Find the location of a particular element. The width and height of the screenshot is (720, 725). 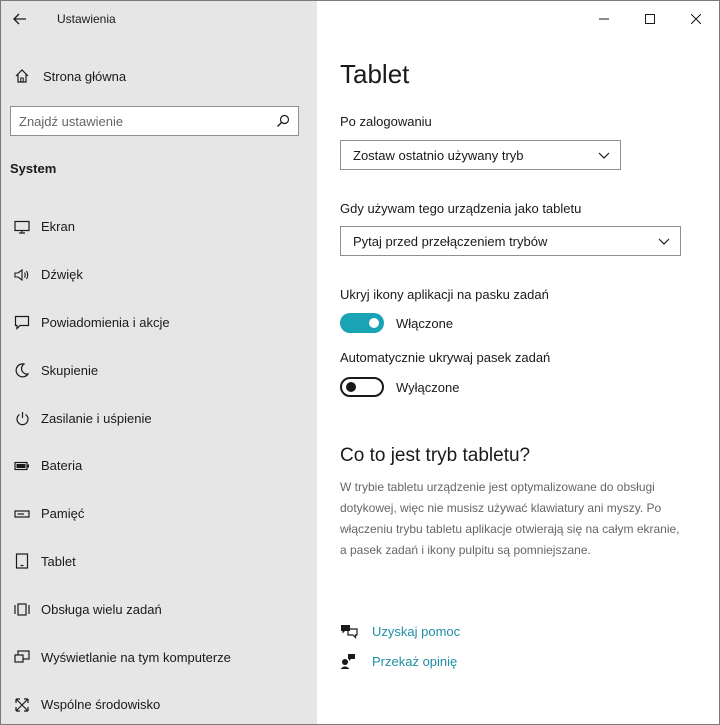

auto-hide-toggle-row: Wyłączone is located at coordinates (399, 387).